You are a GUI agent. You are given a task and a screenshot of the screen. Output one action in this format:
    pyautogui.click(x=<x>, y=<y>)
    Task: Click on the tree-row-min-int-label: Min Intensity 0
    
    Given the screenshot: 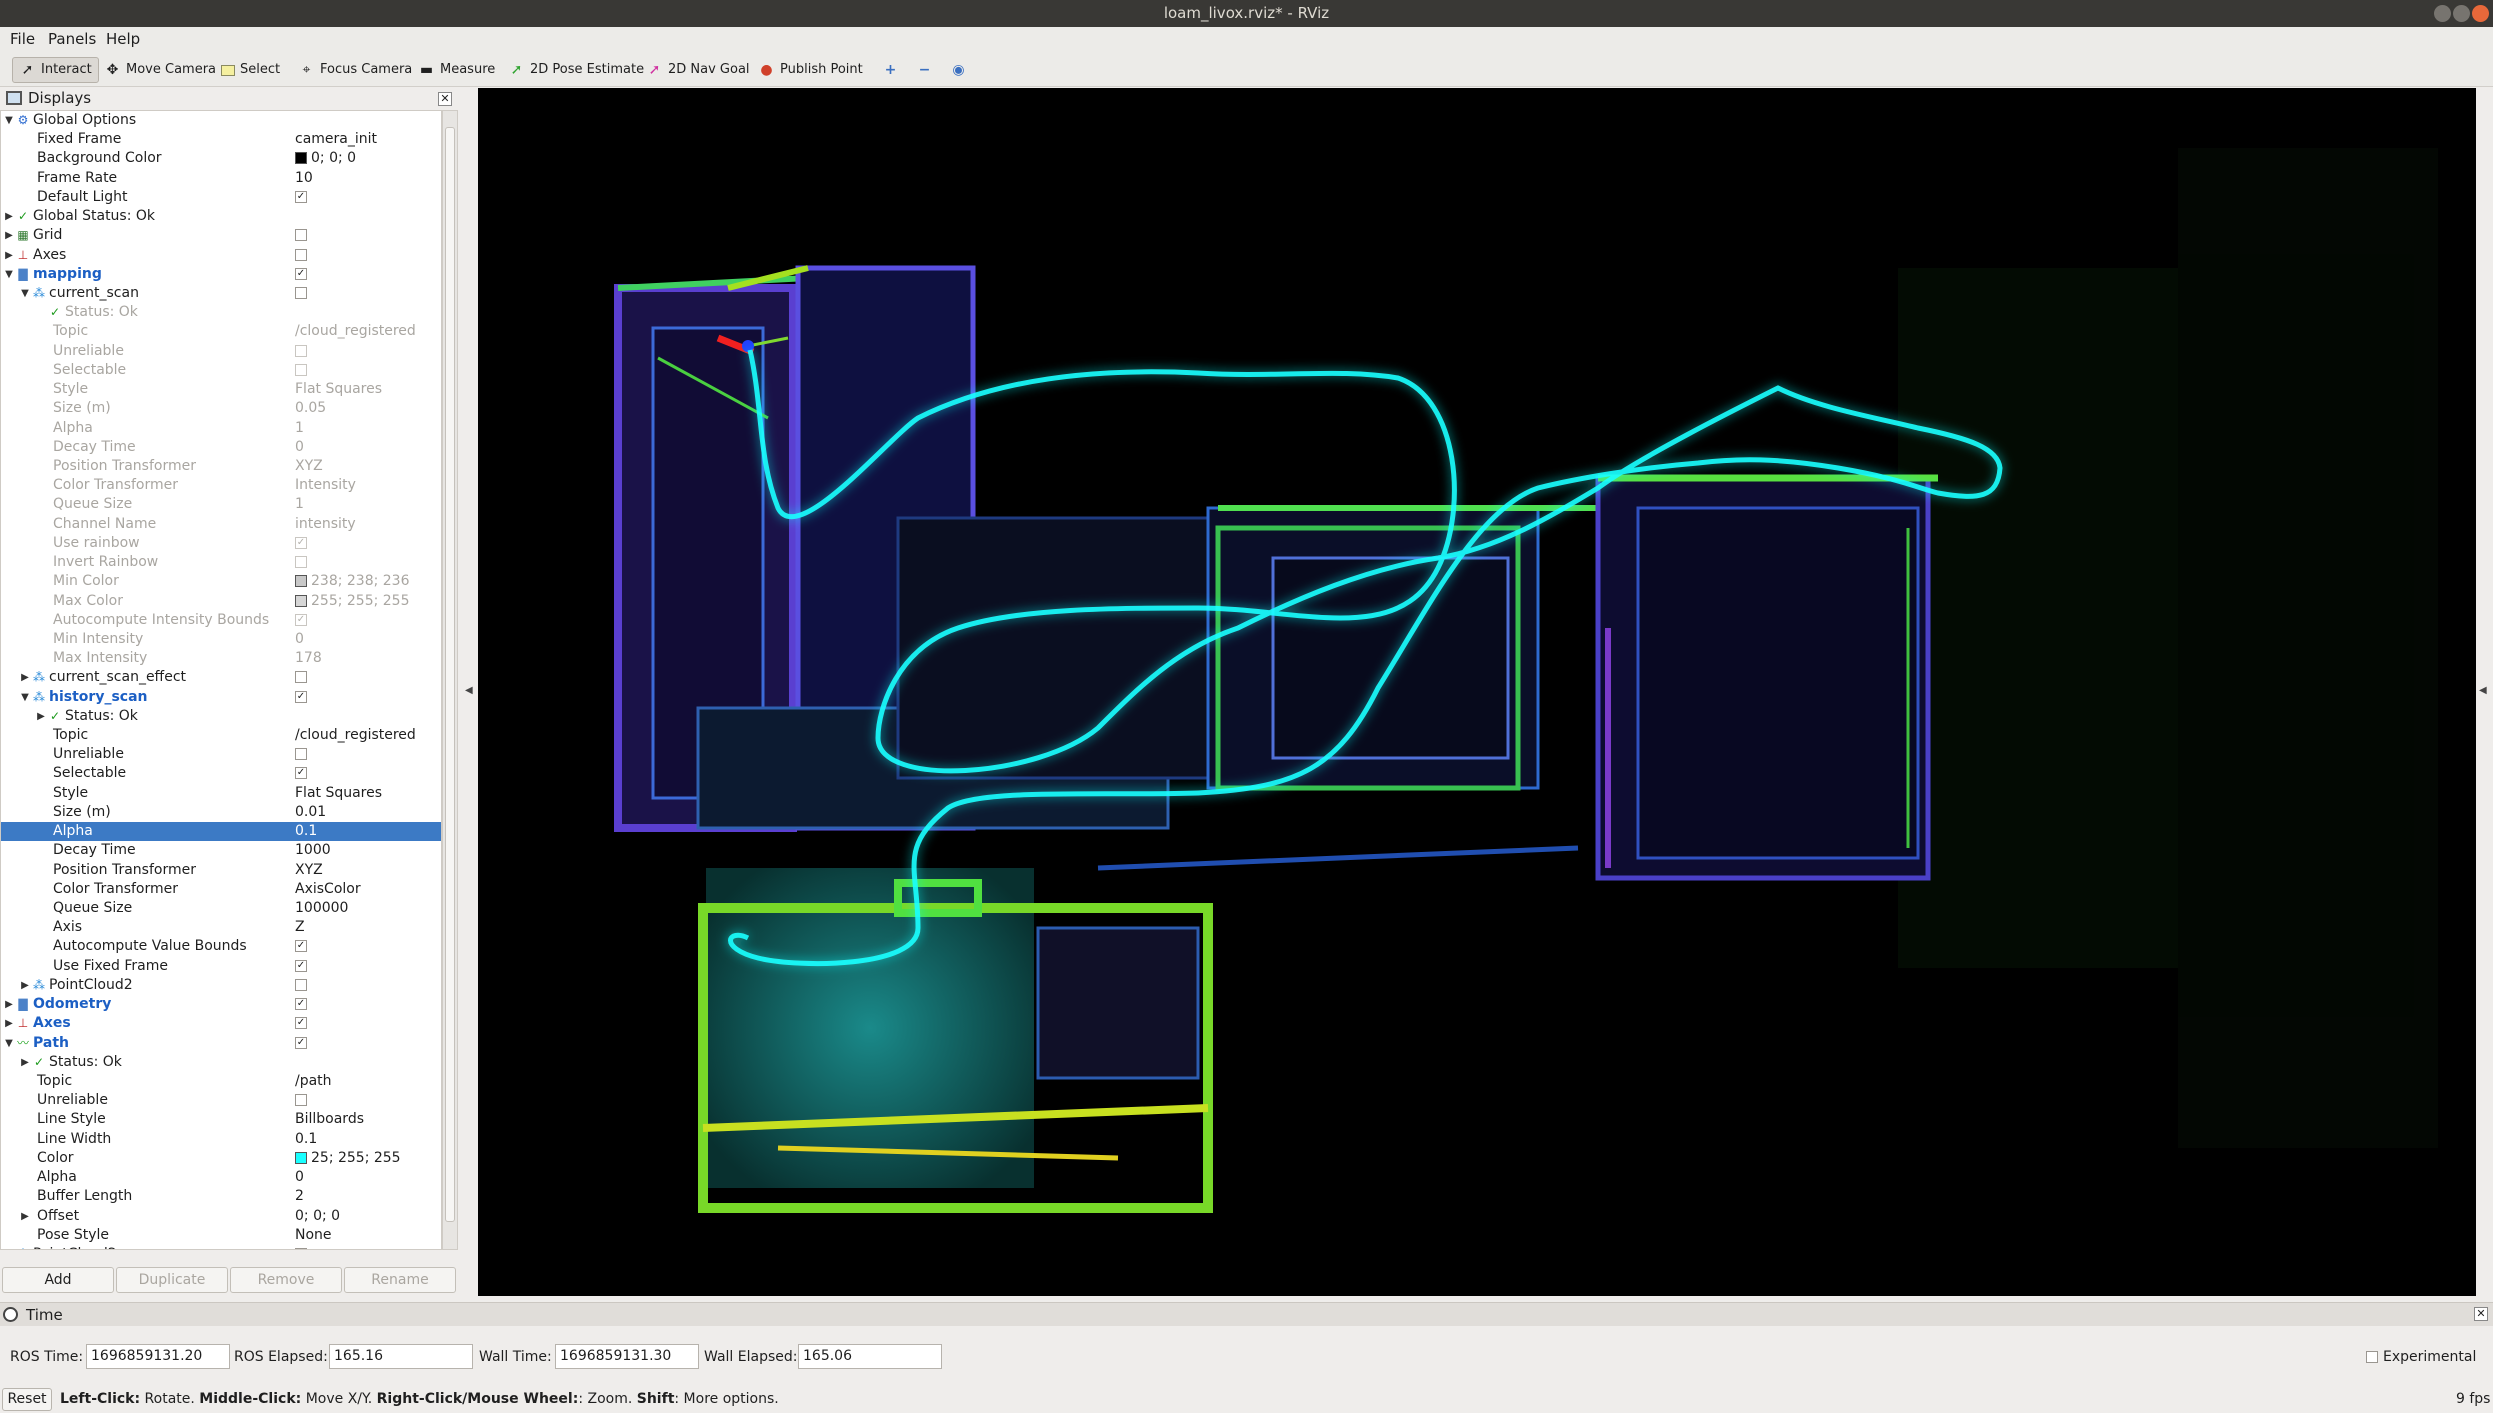 What is the action you would take?
    pyautogui.click(x=221, y=639)
    